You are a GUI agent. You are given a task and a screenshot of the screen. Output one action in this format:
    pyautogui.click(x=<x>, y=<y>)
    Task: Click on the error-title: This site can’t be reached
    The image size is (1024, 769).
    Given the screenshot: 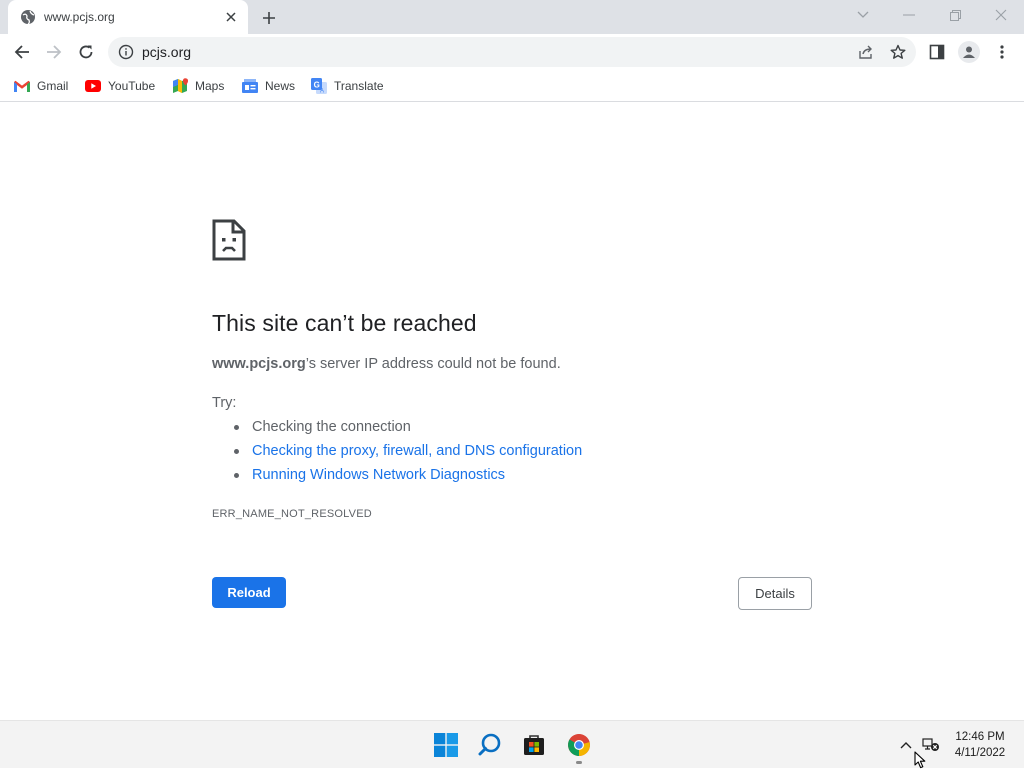 What is the action you would take?
    pyautogui.click(x=344, y=323)
    